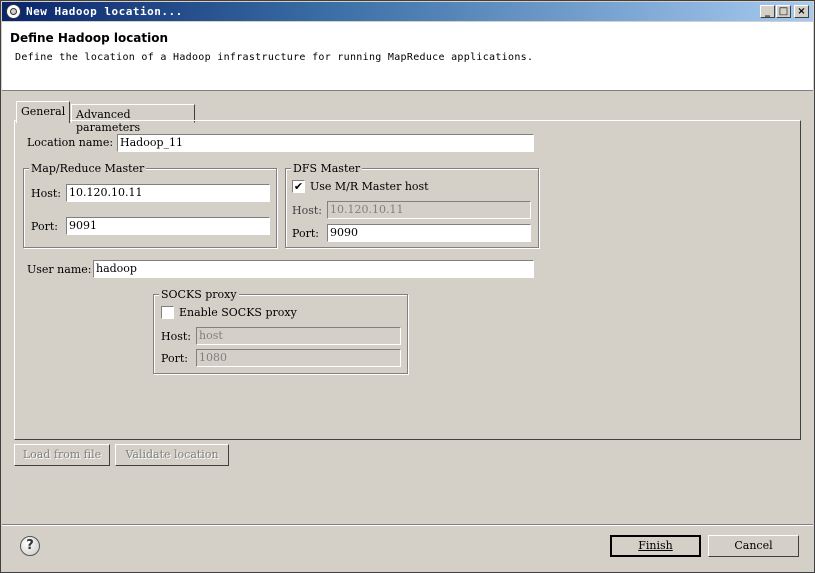 This screenshot has height=573, width=815. I want to click on socks-port-label: Port:, so click(174, 358).